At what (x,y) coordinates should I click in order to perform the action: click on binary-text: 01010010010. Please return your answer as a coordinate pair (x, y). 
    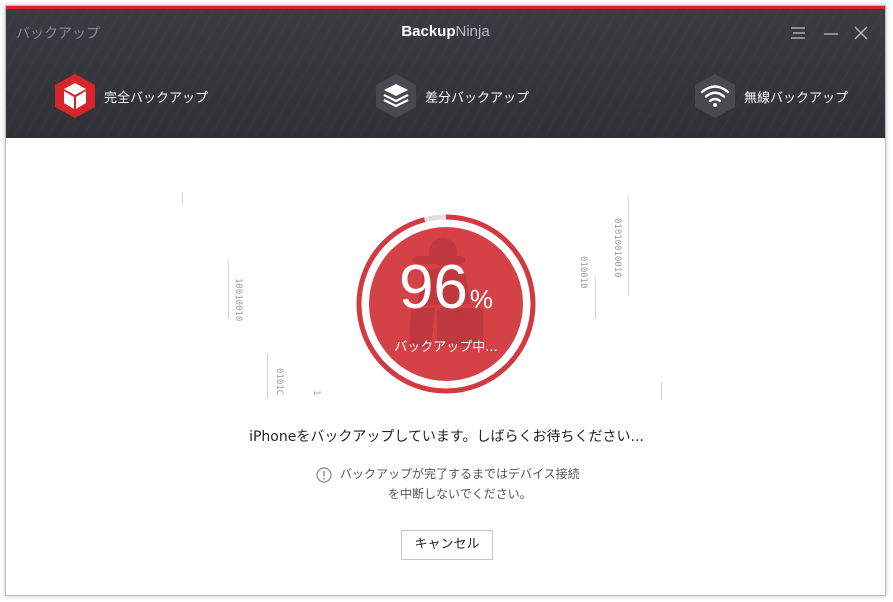
    Looking at the image, I should click on (617, 248).